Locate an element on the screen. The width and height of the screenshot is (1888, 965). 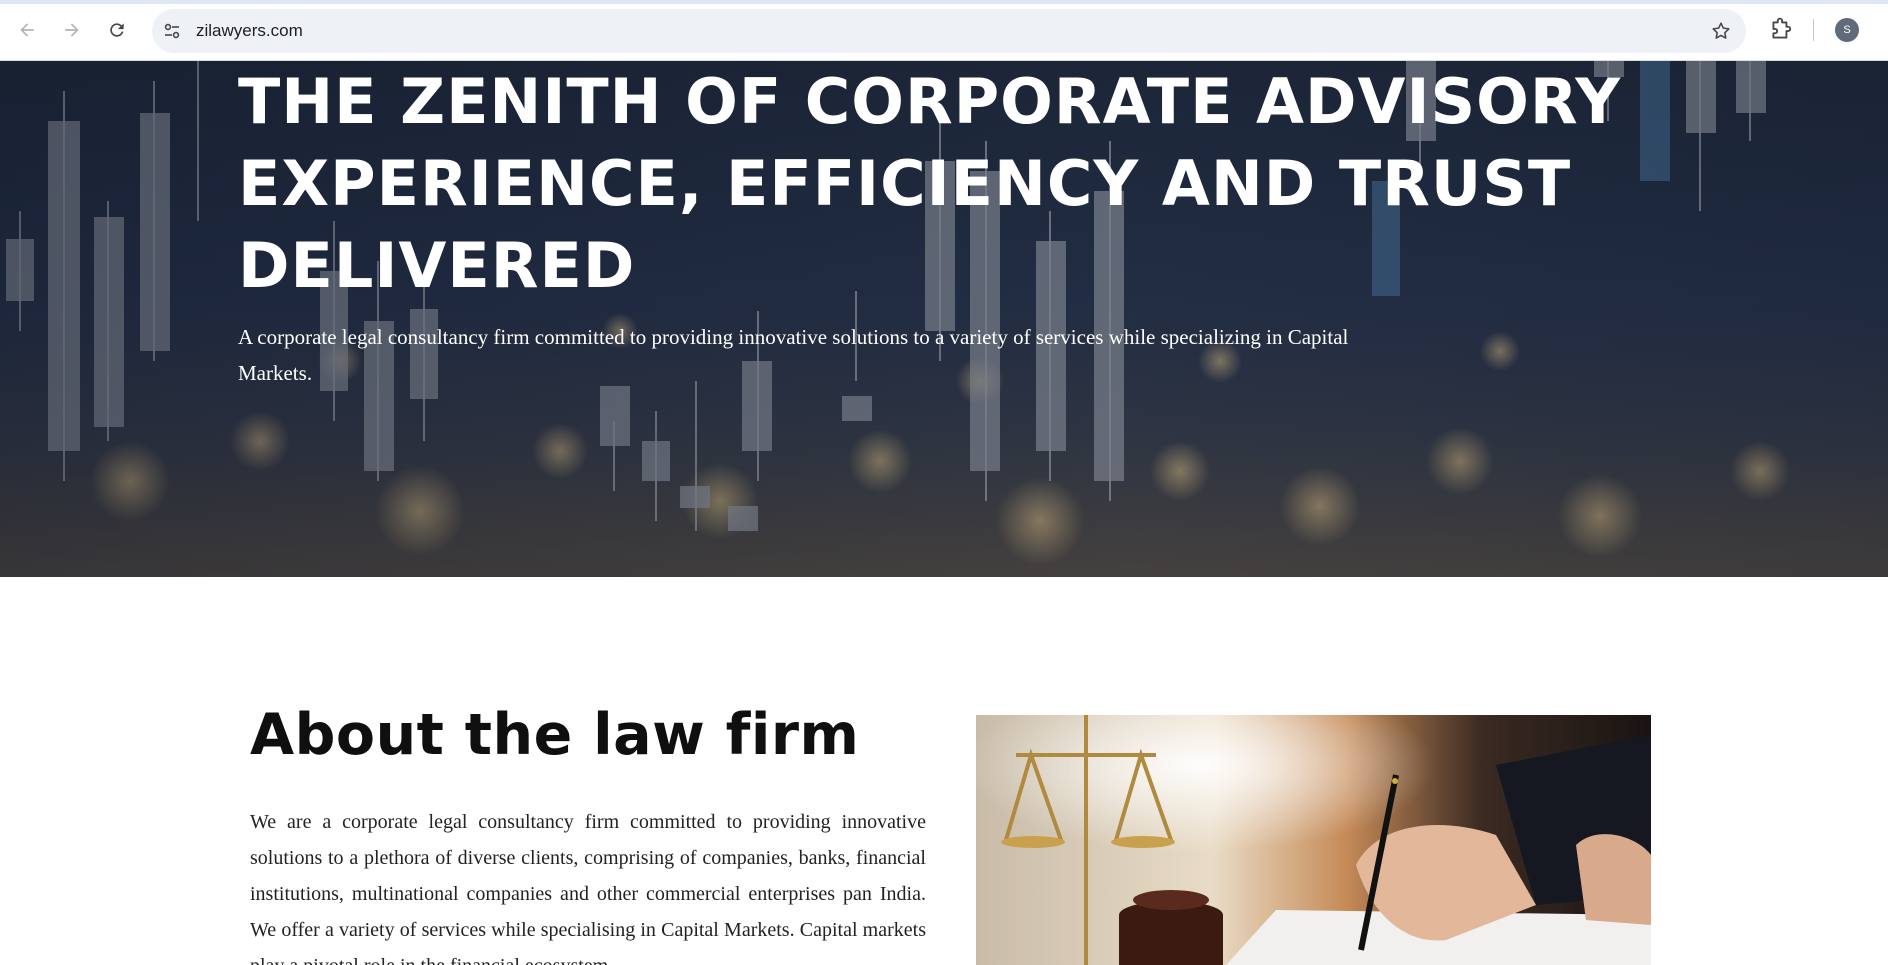
site-settings-icon is located at coordinates (172, 31).